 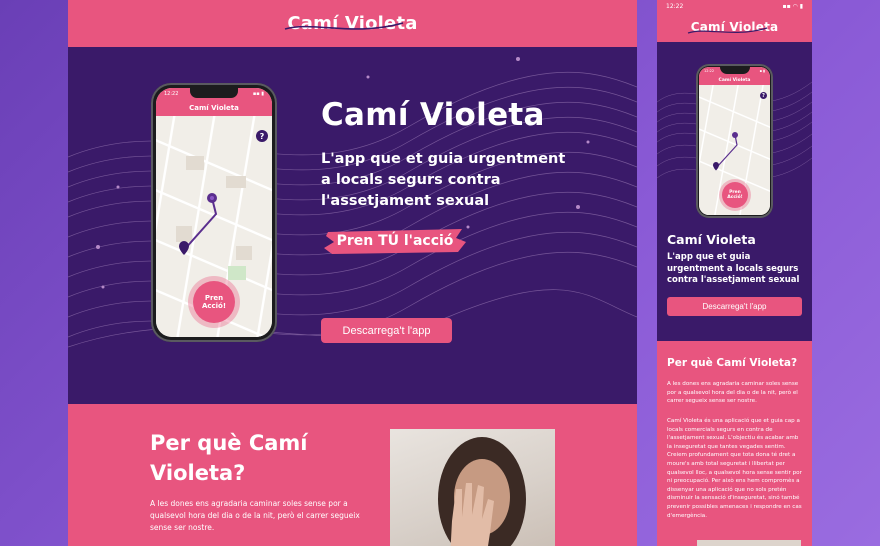 I want to click on desktop-header: Camí Violeta, so click(x=352, y=23).